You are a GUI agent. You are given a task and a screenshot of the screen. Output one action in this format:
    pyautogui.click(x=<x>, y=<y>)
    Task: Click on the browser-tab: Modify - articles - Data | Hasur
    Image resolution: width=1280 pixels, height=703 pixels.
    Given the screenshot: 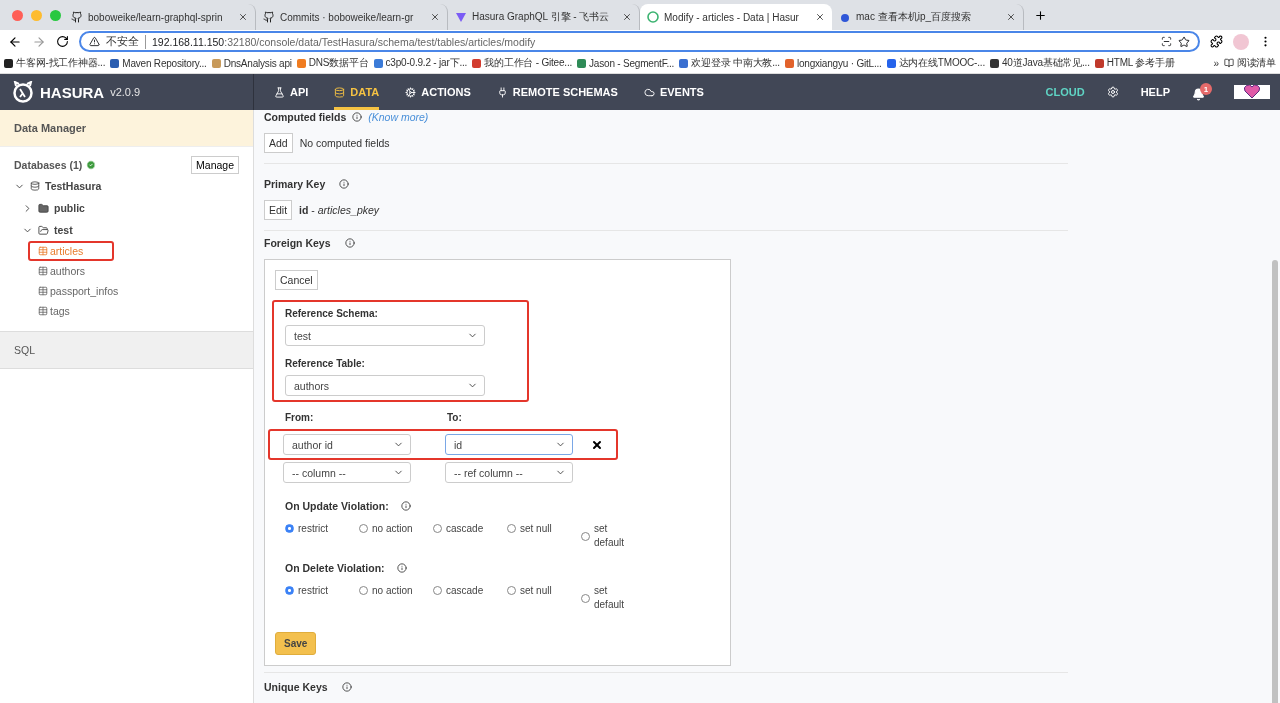 What is the action you would take?
    pyautogui.click(x=736, y=17)
    